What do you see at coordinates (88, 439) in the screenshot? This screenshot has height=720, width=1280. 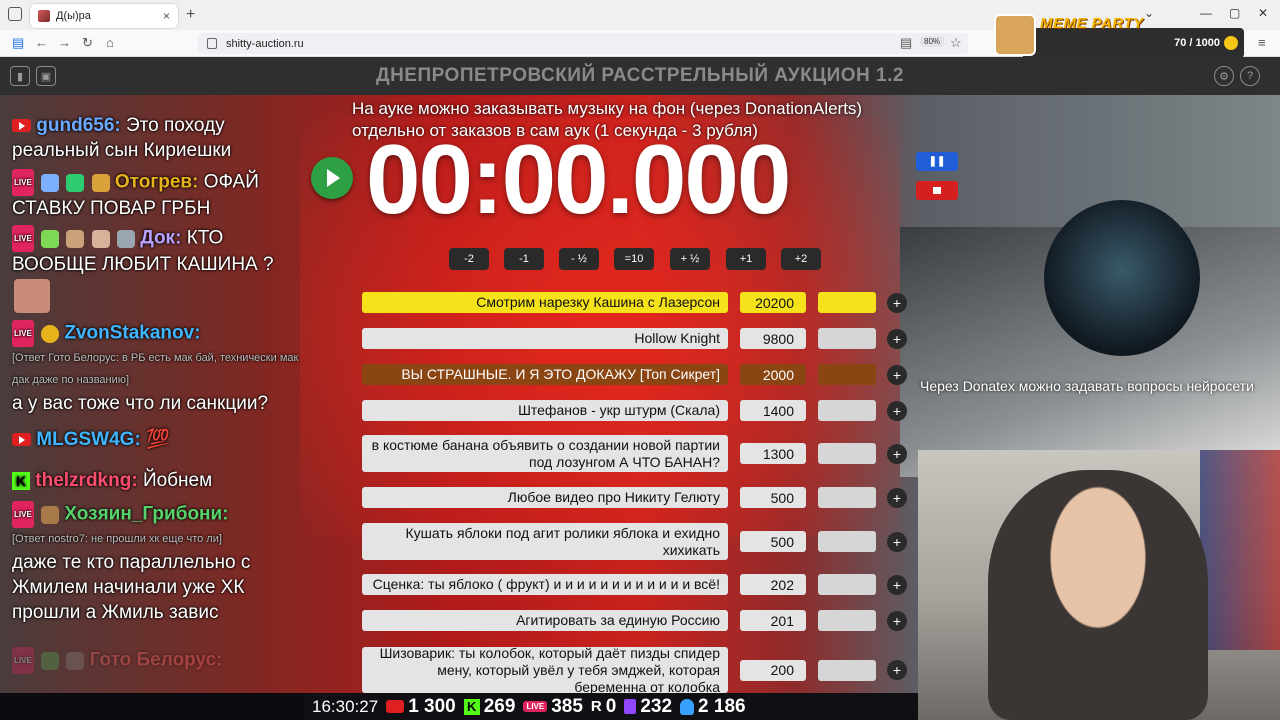 I see `chat-username: MLGSW4G:` at bounding box center [88, 439].